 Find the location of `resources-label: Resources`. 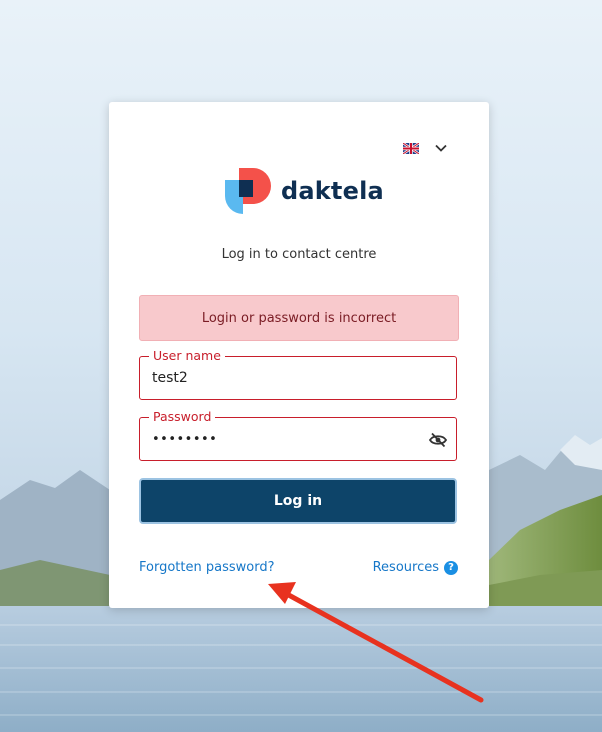

resources-label: Resources is located at coordinates (405, 567).